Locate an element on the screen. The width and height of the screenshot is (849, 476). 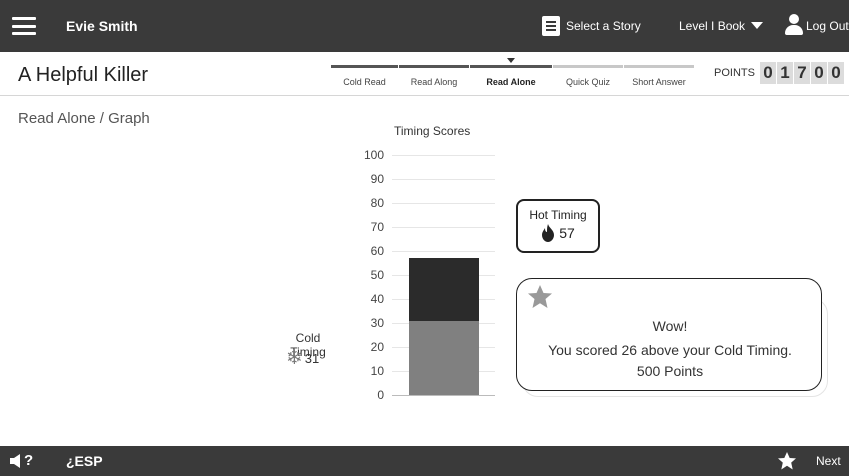
snowflake-icon: ❄ is located at coordinates (294, 358).